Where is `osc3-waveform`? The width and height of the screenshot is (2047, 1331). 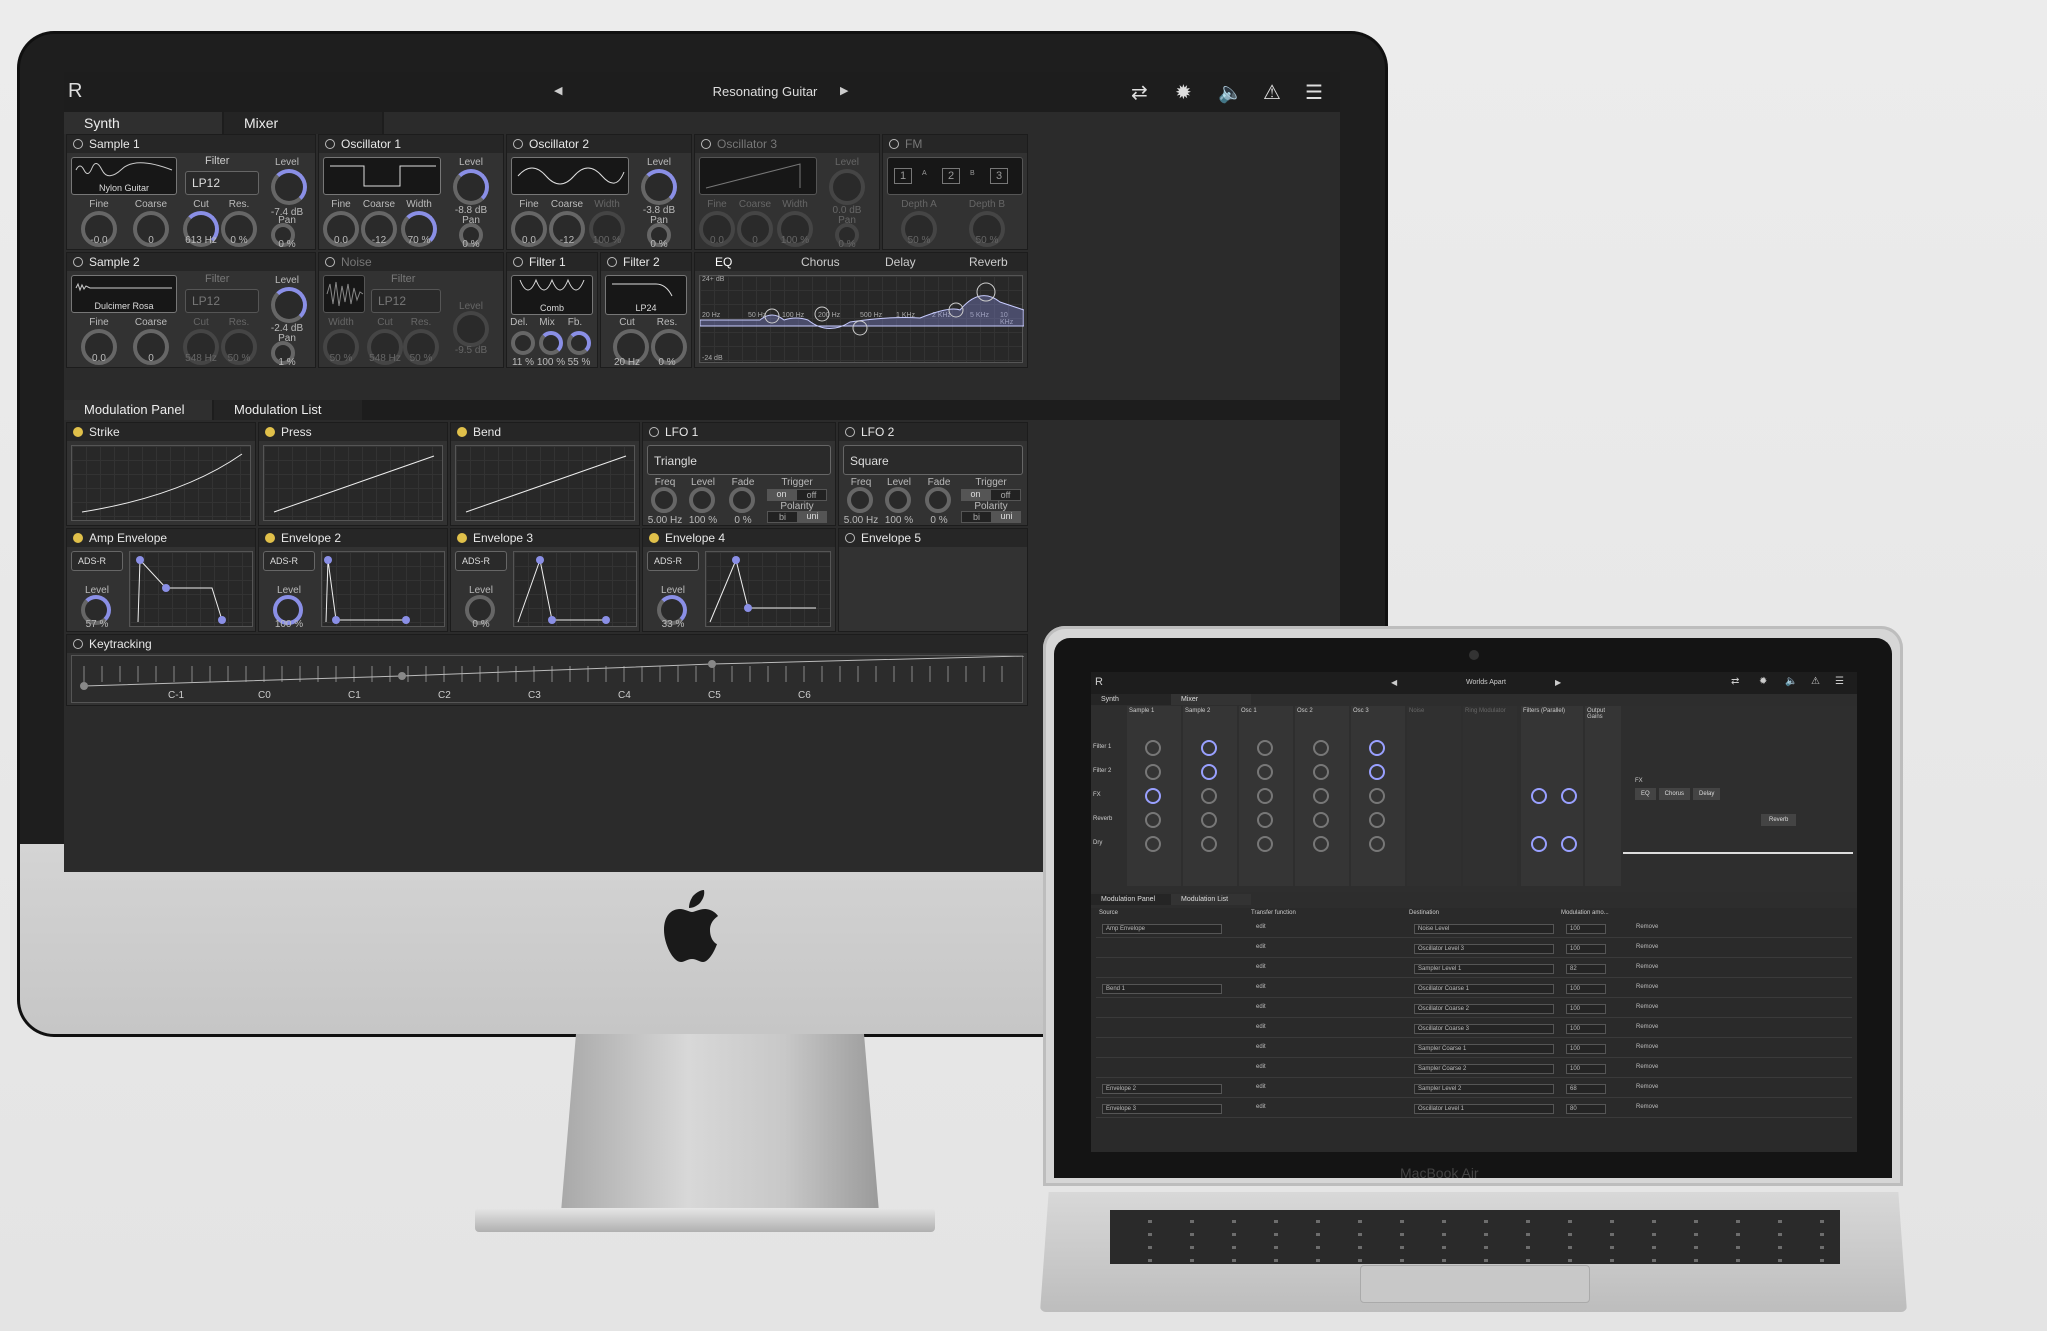
osc3-waveform is located at coordinates (758, 176).